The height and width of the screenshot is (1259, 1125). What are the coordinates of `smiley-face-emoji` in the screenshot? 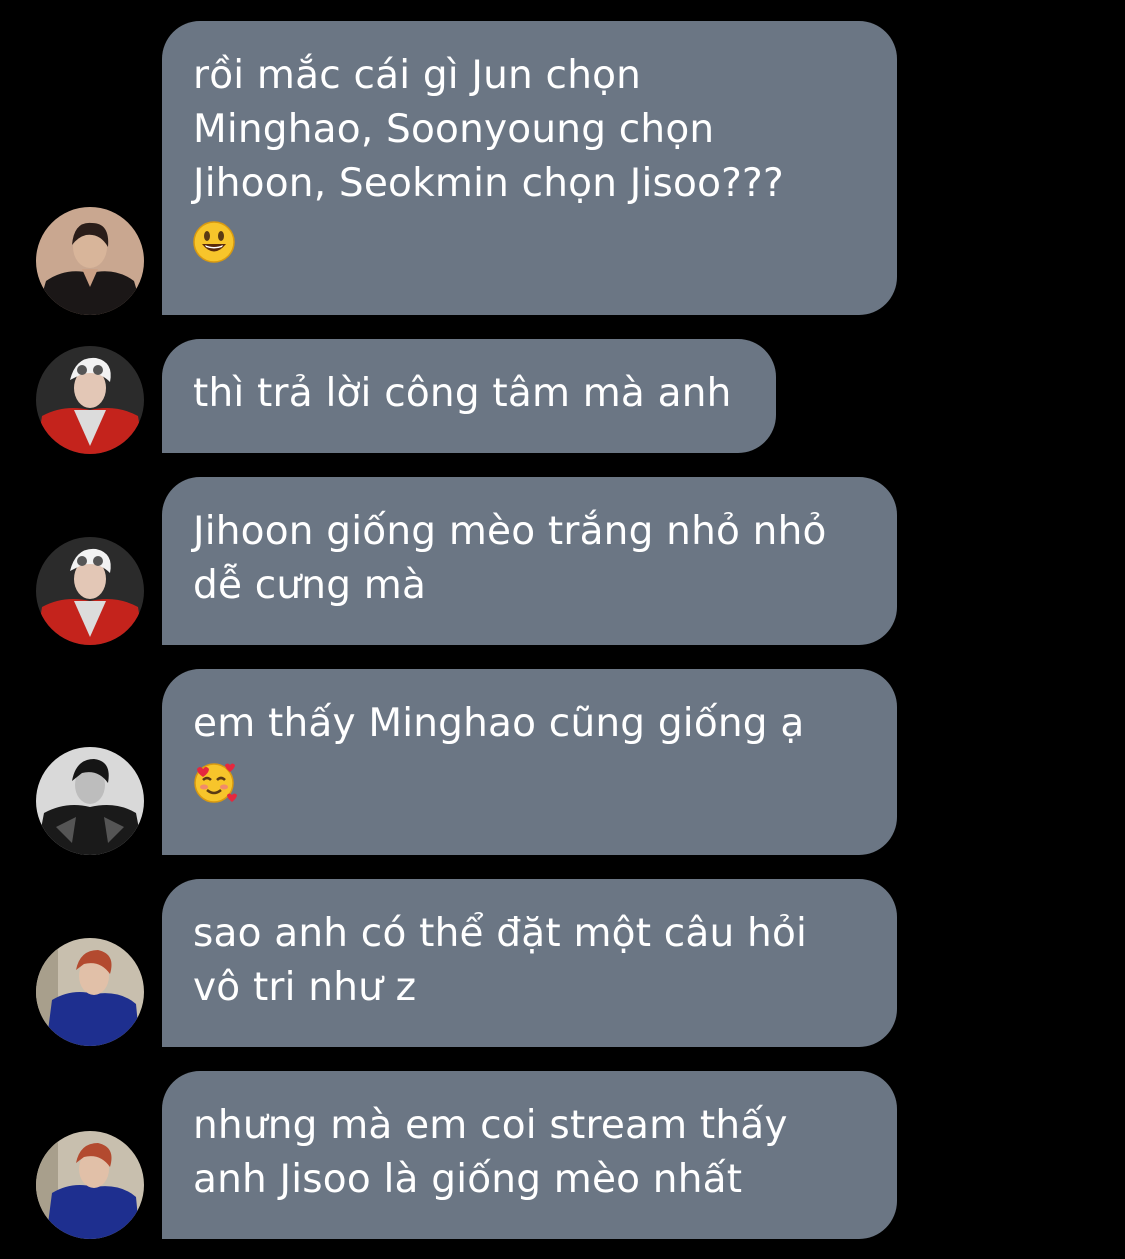 It's located at (214, 249).